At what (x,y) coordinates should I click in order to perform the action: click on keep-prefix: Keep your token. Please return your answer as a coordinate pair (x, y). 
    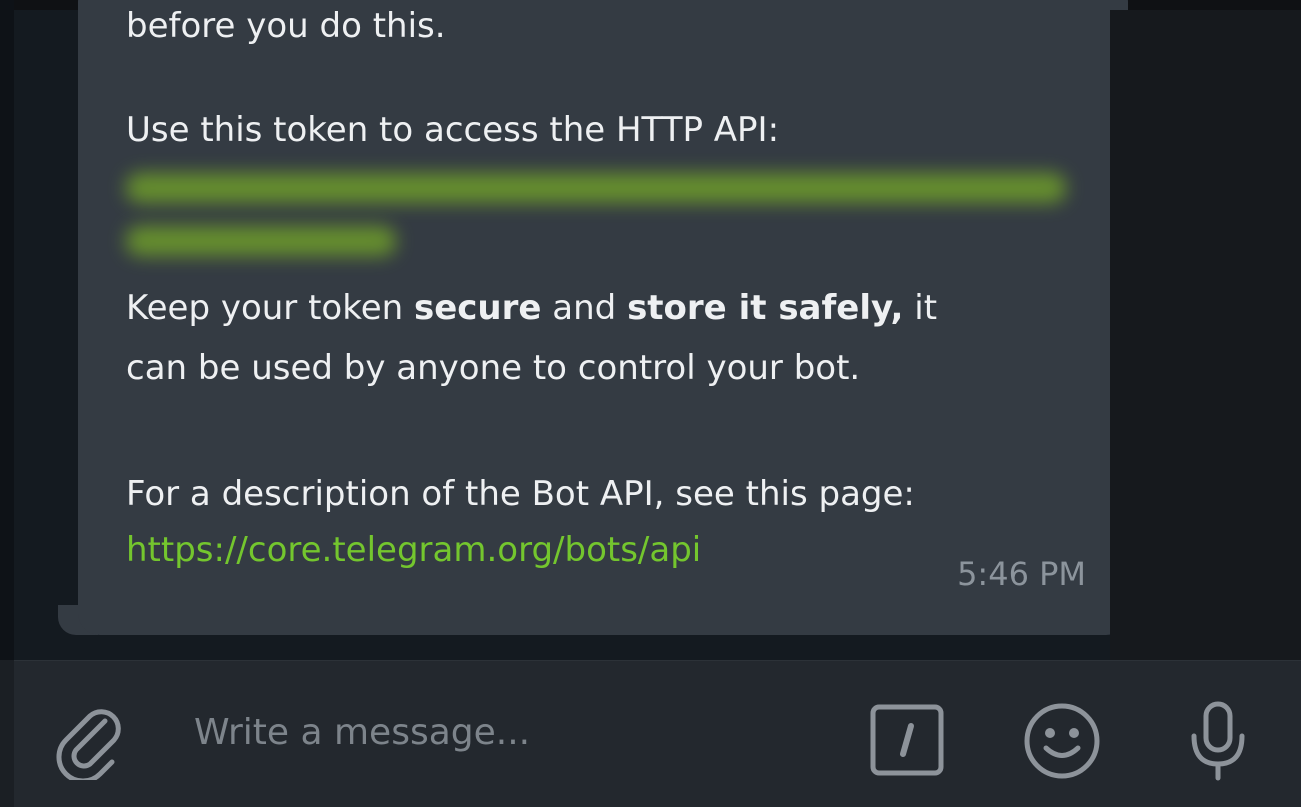
    Looking at the image, I should click on (270, 308).